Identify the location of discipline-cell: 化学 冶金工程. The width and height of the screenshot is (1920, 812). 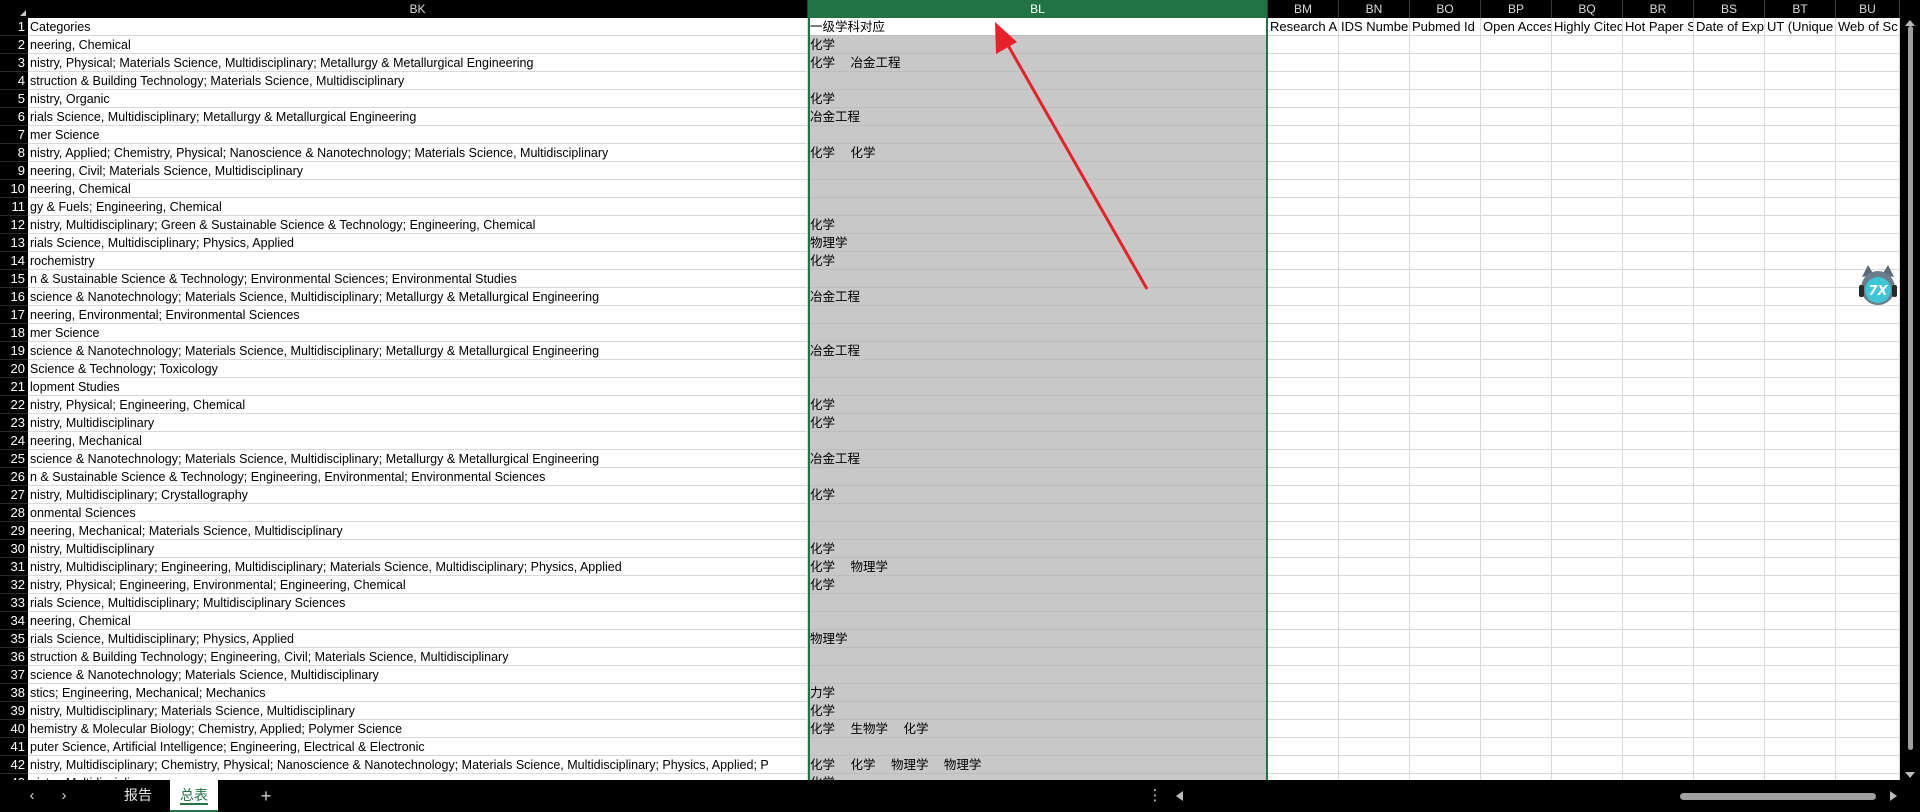
(1038, 63).